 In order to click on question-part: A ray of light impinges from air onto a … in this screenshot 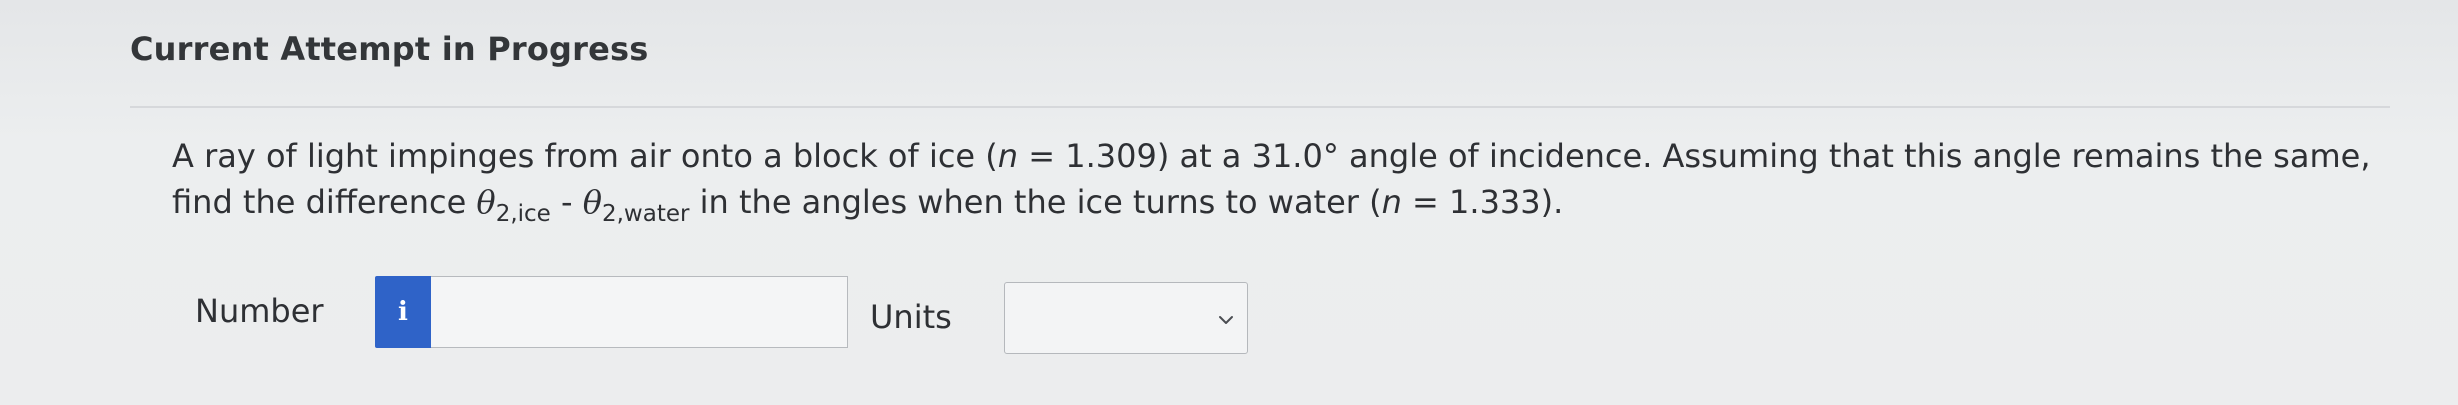, I will do `click(585, 156)`.